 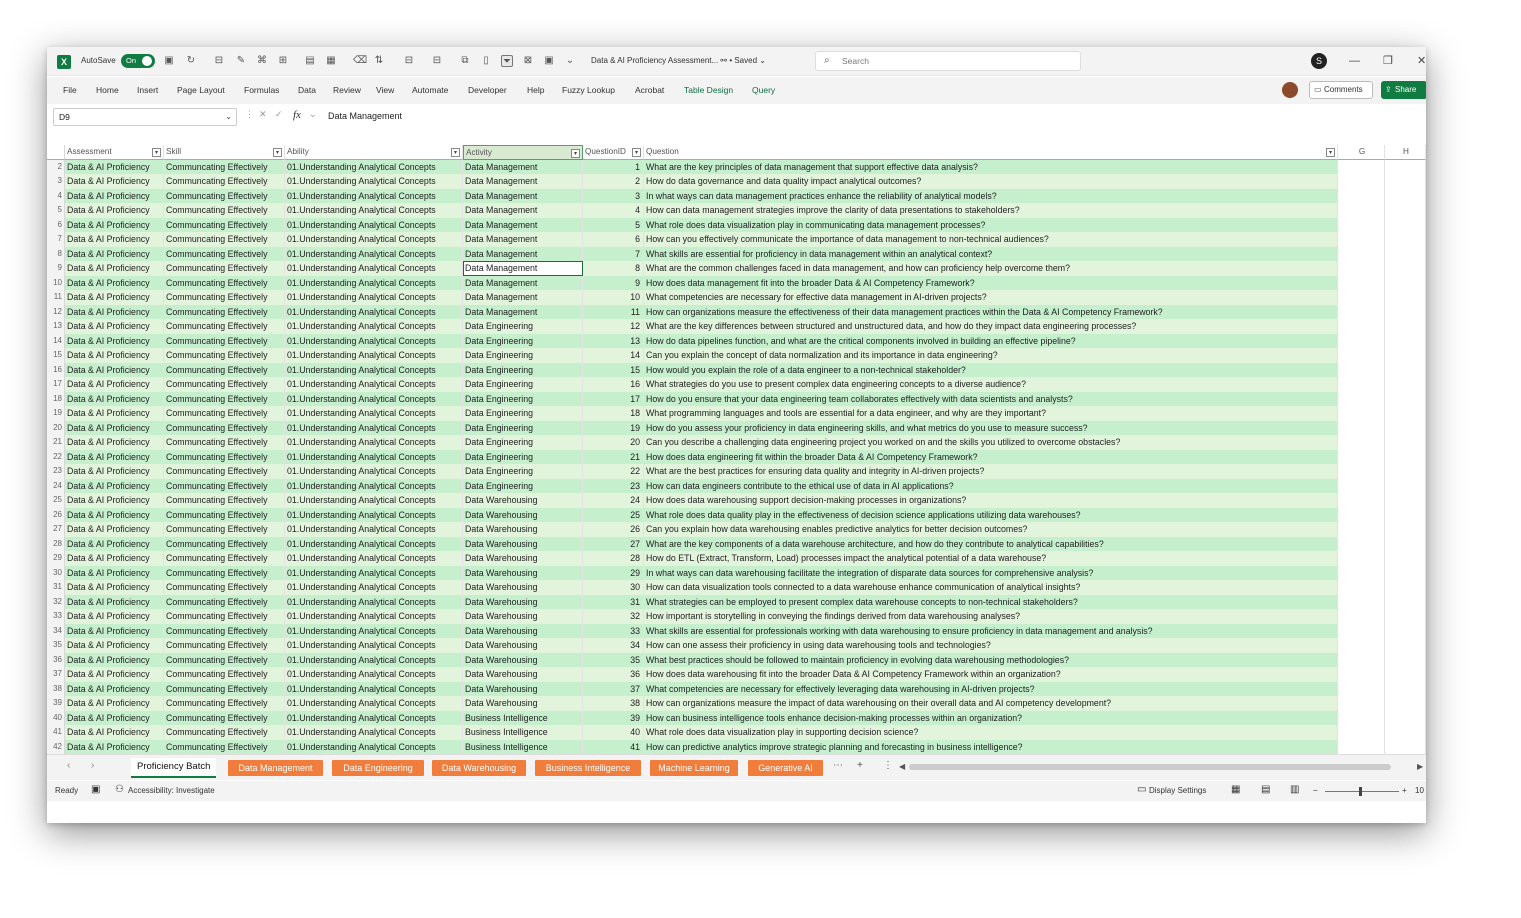 I want to click on macro-record-icon: ▣, so click(x=95, y=789).